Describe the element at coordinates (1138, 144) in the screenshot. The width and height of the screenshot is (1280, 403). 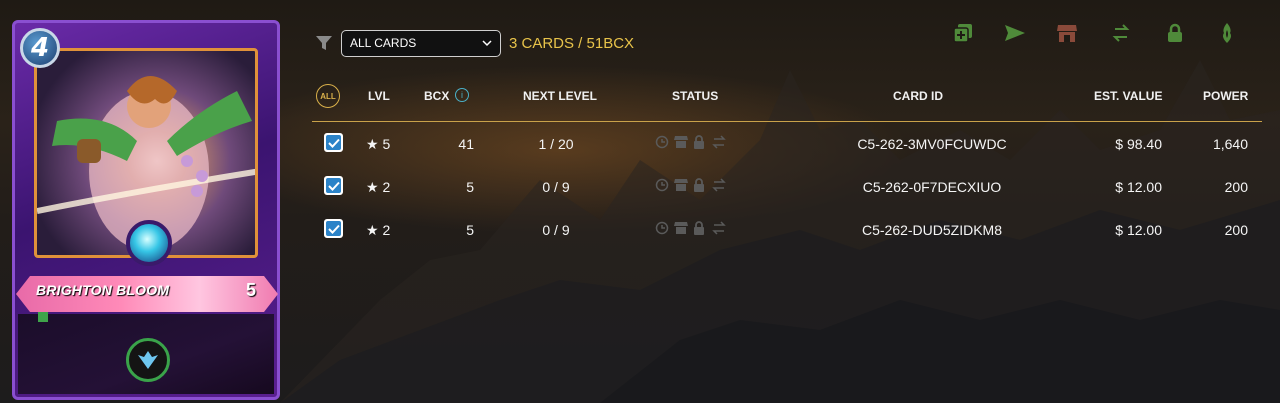
I see `cell-est-value: $ 98.40` at that location.